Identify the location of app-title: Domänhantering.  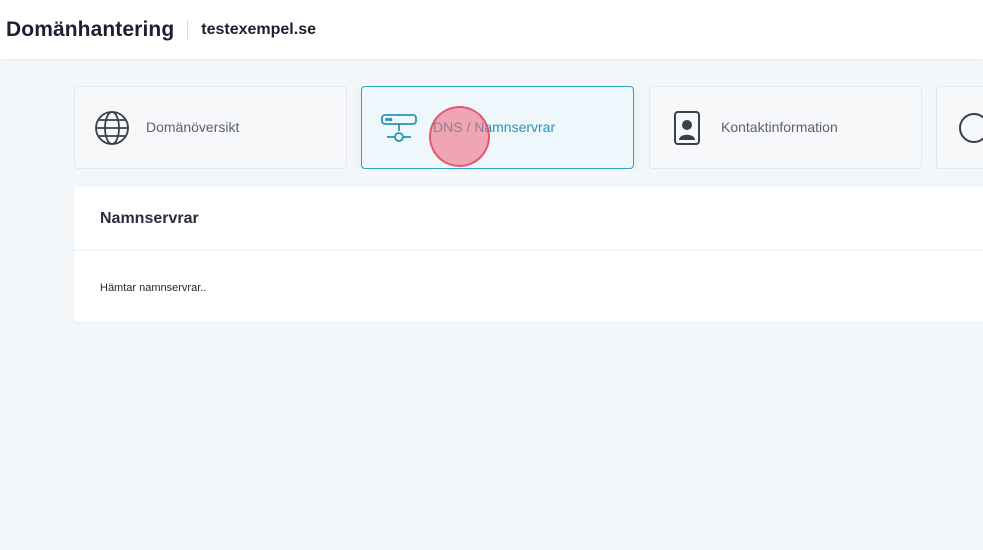
(90, 29).